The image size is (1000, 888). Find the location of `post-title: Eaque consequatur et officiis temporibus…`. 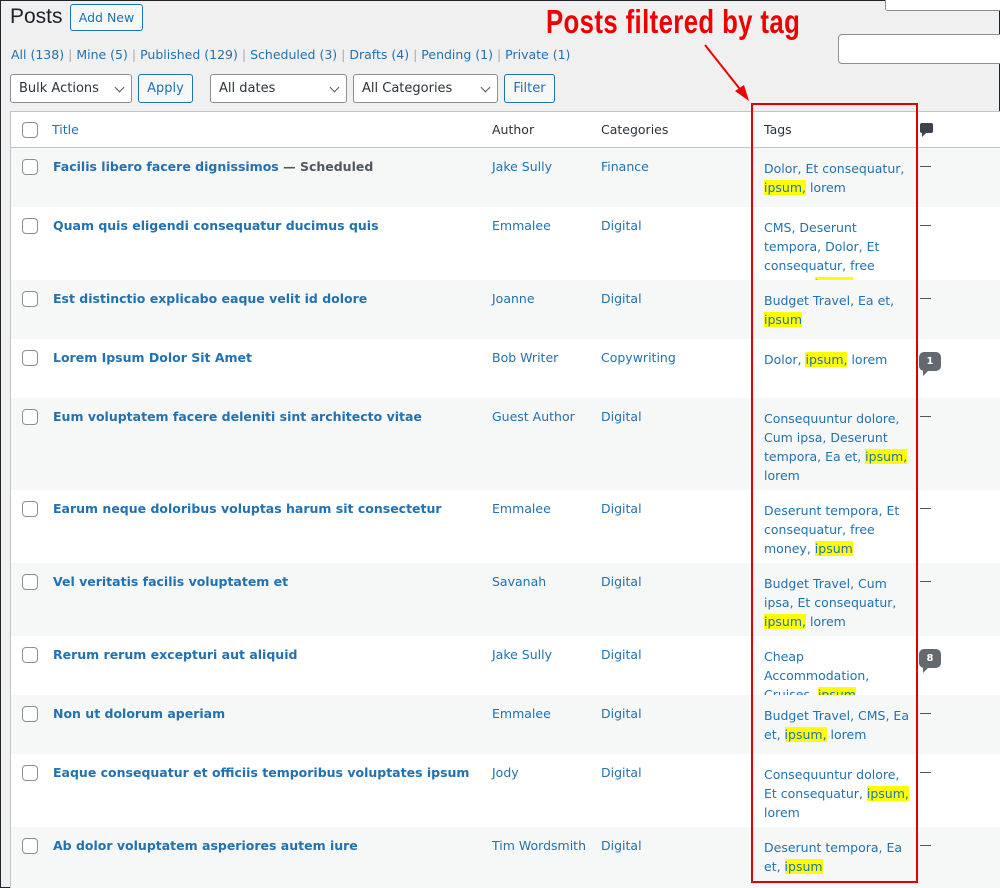

post-title: Eaque consequatur et officiis temporibus… is located at coordinates (261, 772).